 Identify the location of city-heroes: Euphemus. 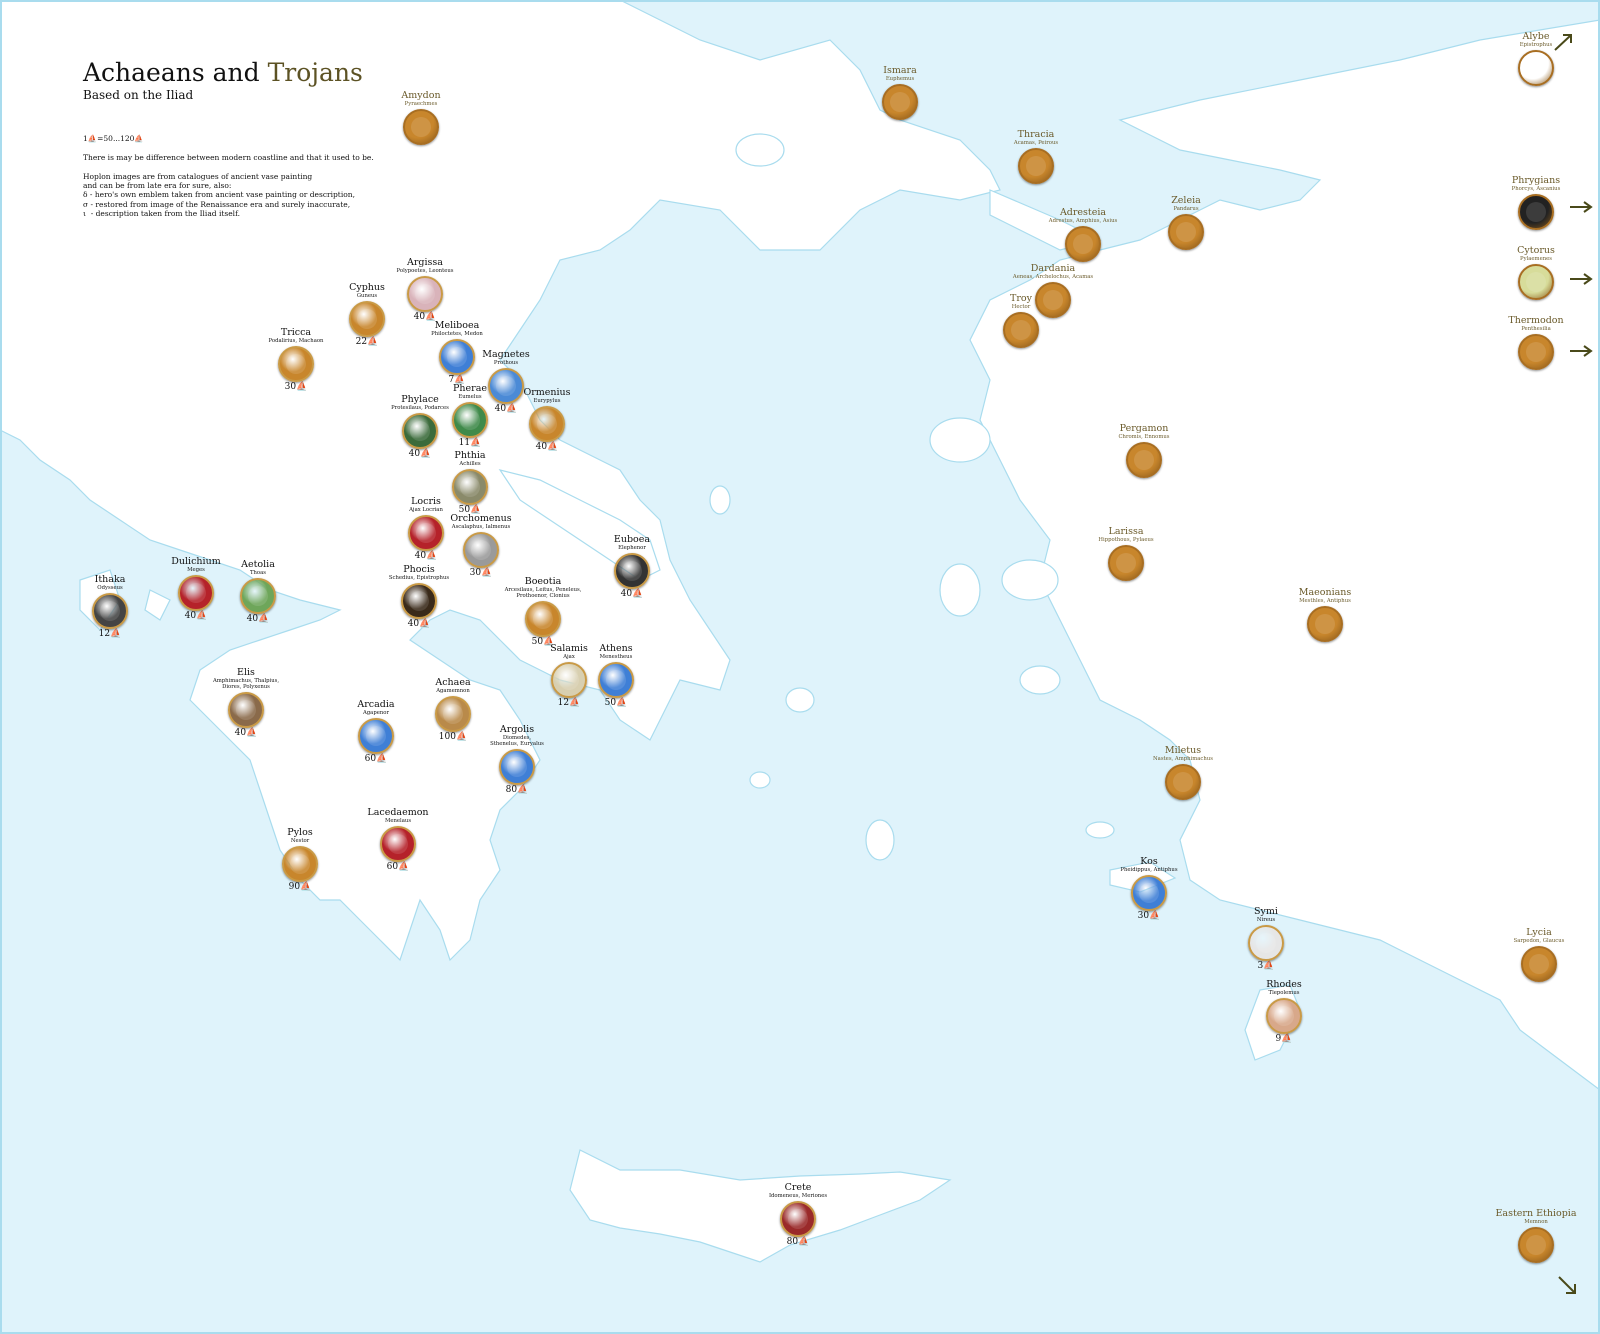
(900, 79).